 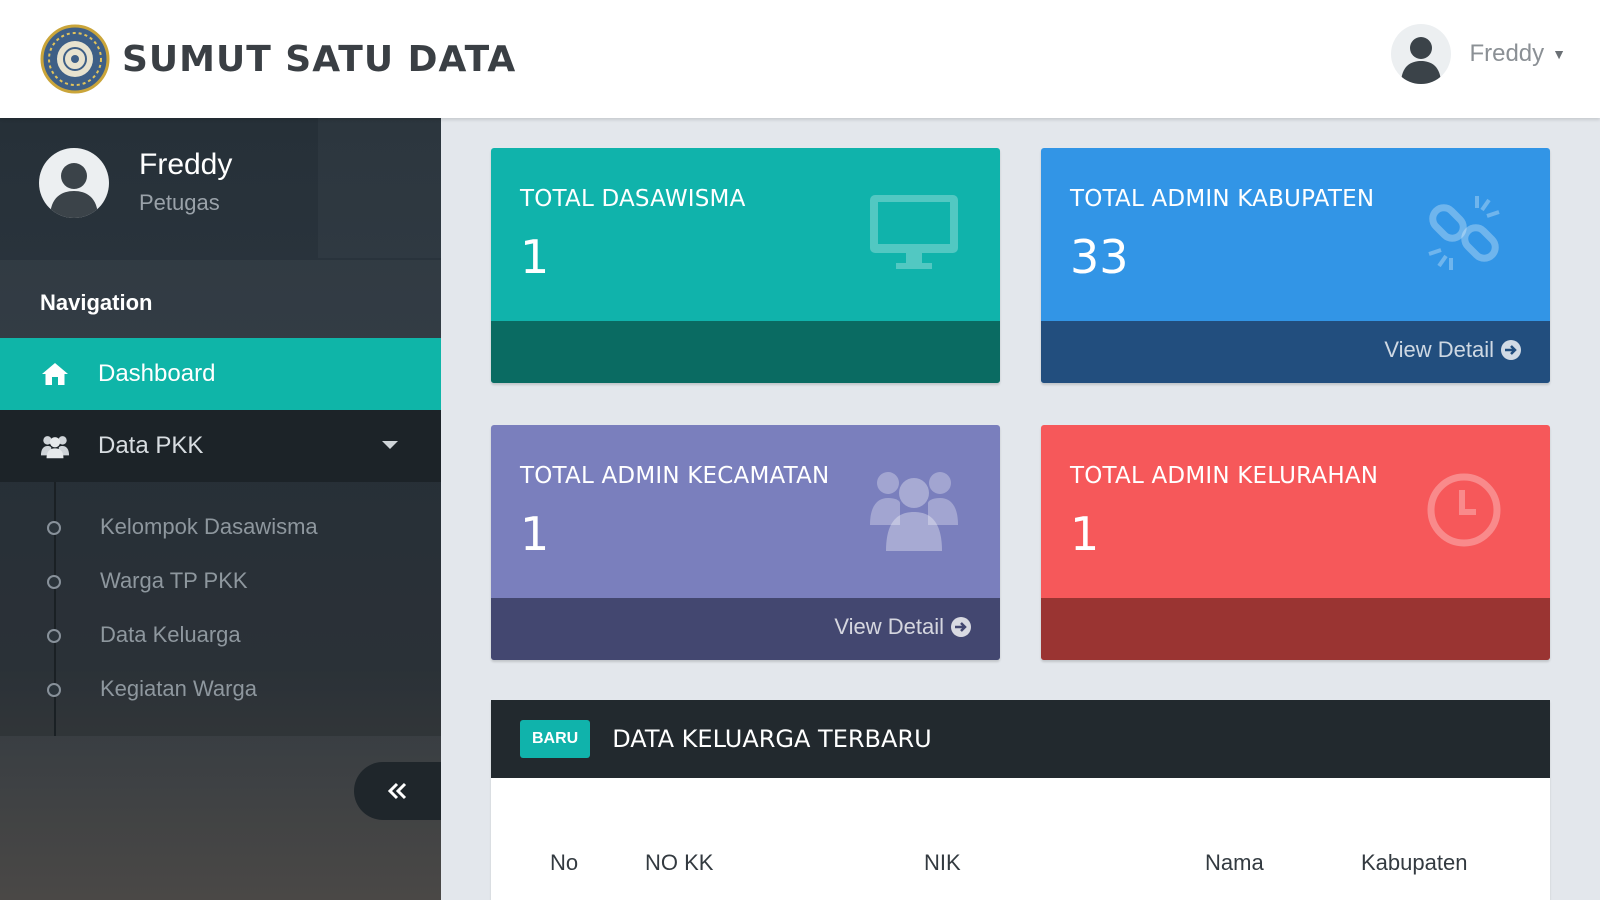 I want to click on sidebar-item-label: Dashboard, so click(x=157, y=373).